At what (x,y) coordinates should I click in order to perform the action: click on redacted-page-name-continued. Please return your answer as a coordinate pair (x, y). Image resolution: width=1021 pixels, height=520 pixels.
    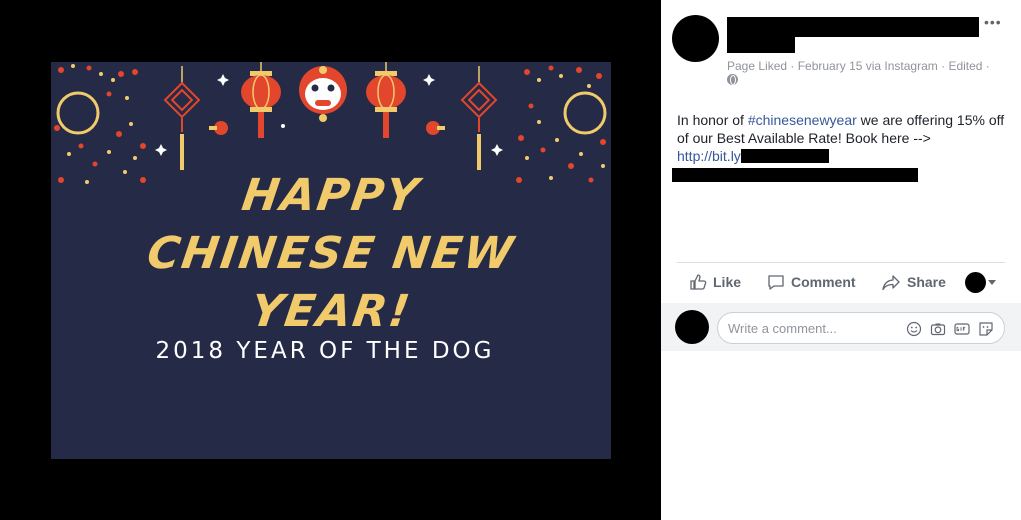
    Looking at the image, I should click on (761, 45).